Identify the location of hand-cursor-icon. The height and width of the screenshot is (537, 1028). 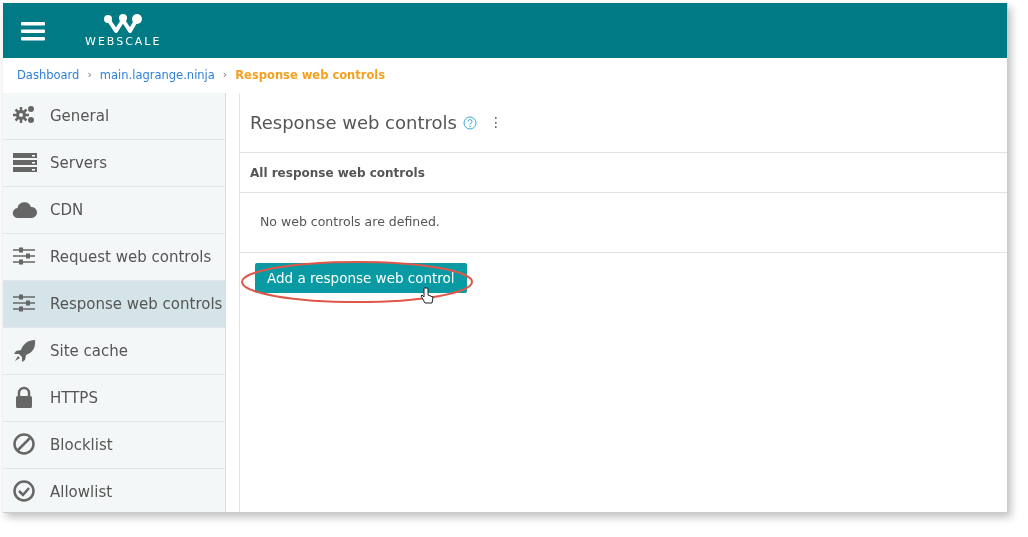
(427, 296).